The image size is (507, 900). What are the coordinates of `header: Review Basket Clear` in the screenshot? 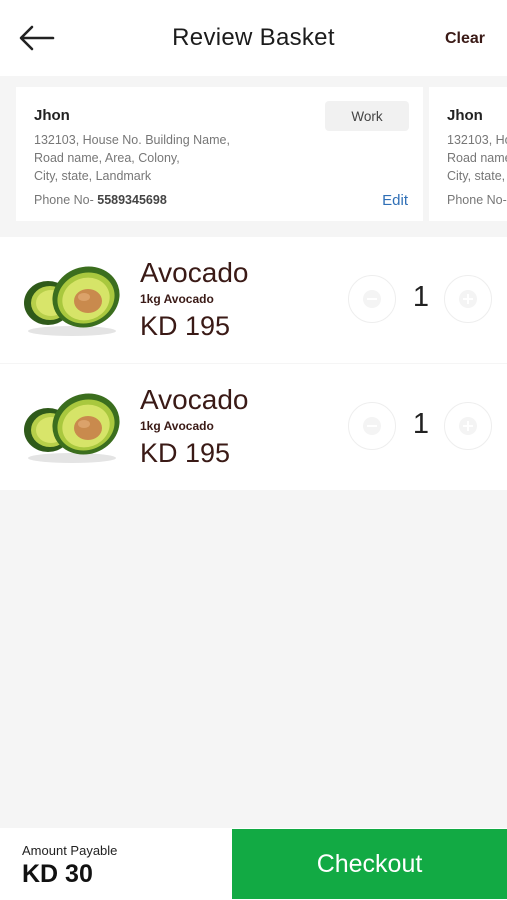 It's located at (253, 38).